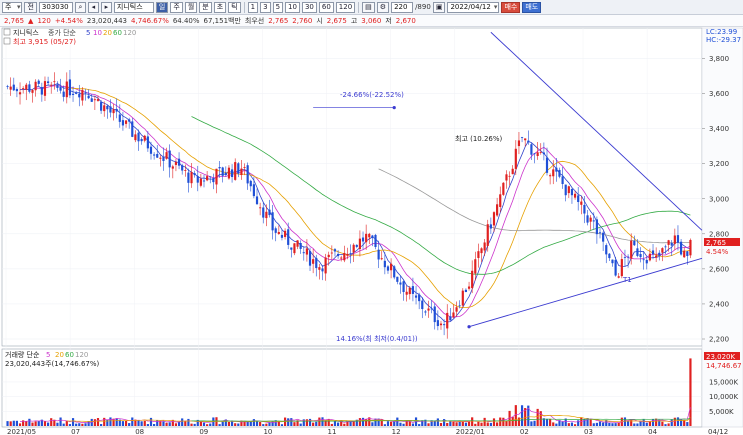  I want to click on hc-badge: HC:-29.37, so click(723, 40).